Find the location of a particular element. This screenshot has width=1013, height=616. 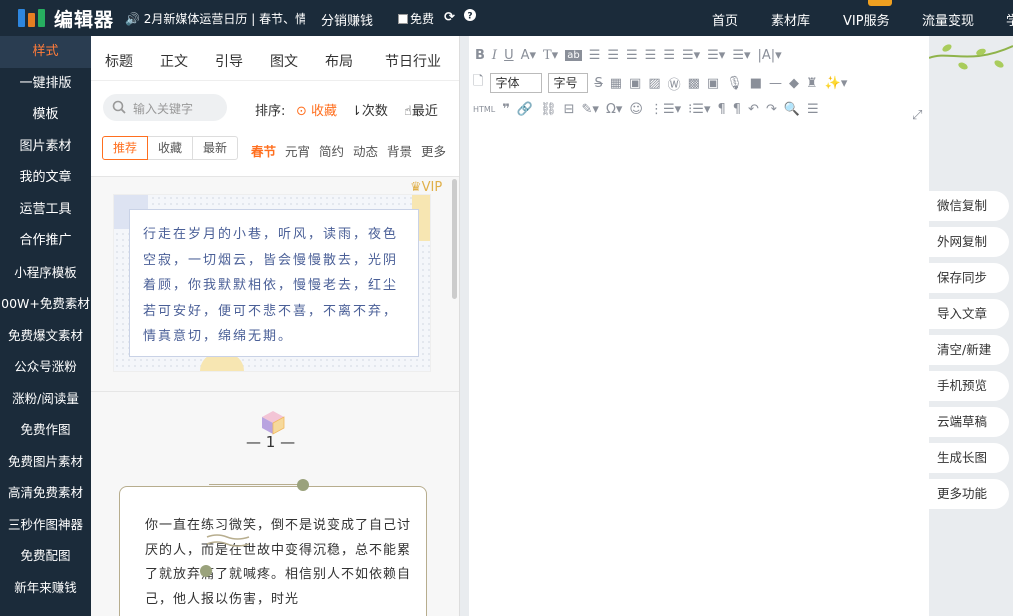

segment-recommended: 推荐 is located at coordinates (125, 148).